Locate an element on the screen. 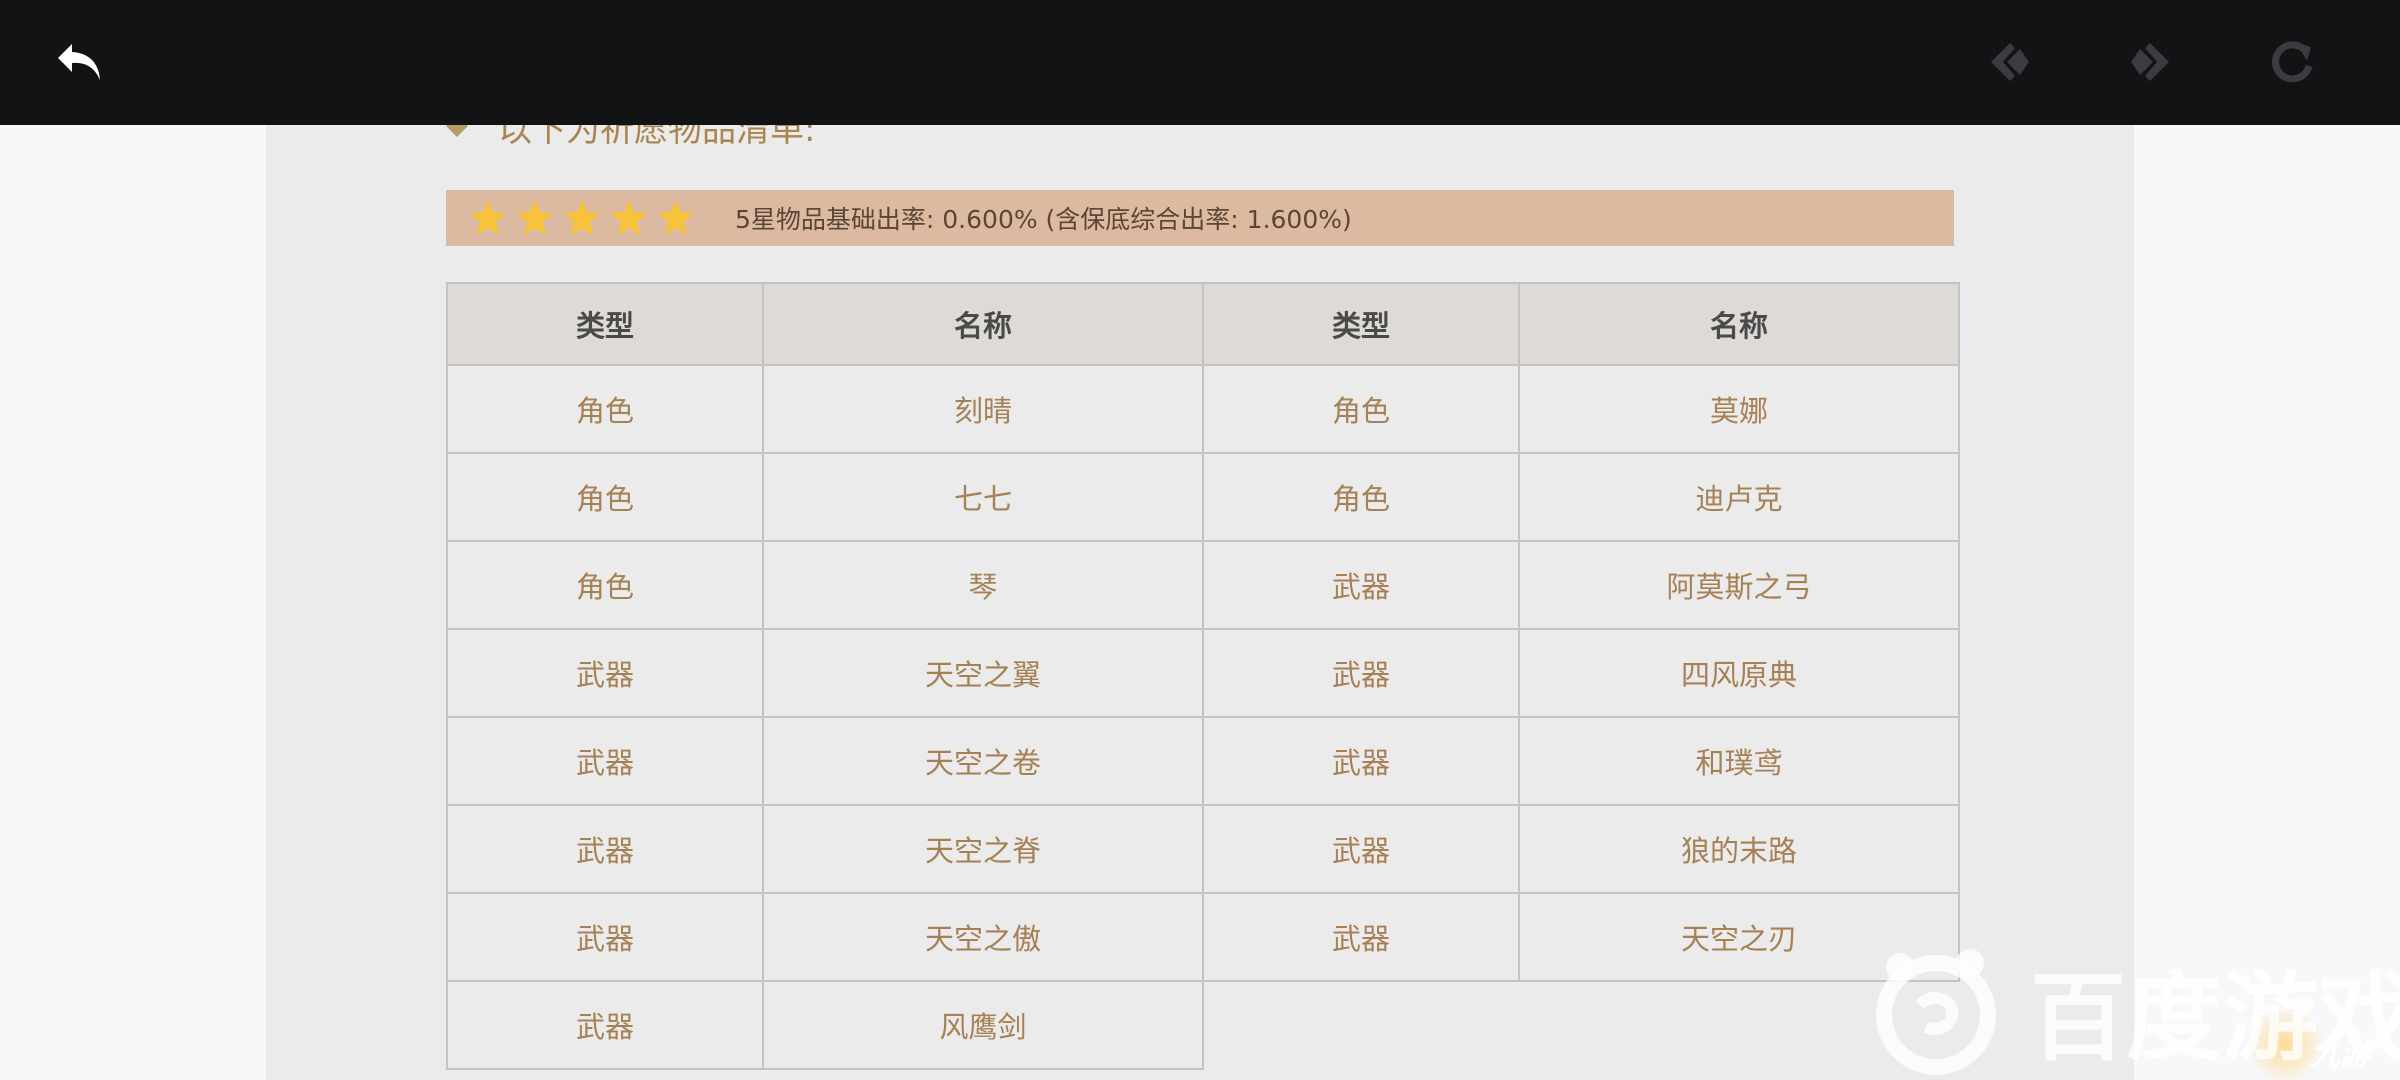 This screenshot has width=2400, height=1080. reload-icon is located at coordinates (2292, 62).